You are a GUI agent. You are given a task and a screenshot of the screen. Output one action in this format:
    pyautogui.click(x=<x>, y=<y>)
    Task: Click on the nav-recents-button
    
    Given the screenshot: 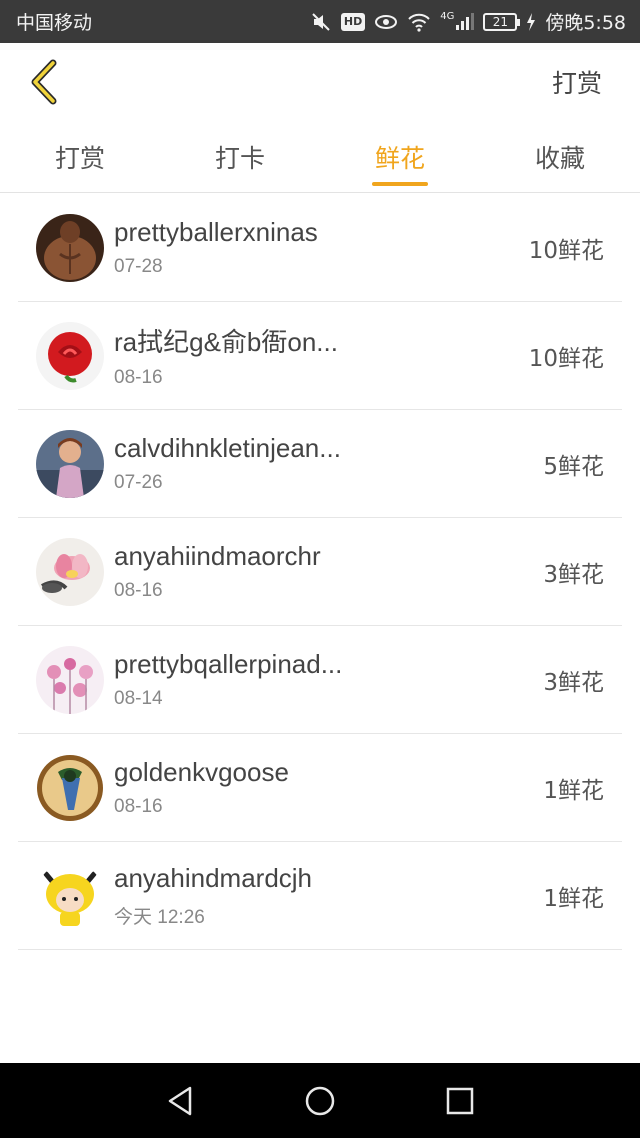 What is the action you would take?
    pyautogui.click(x=460, y=1101)
    